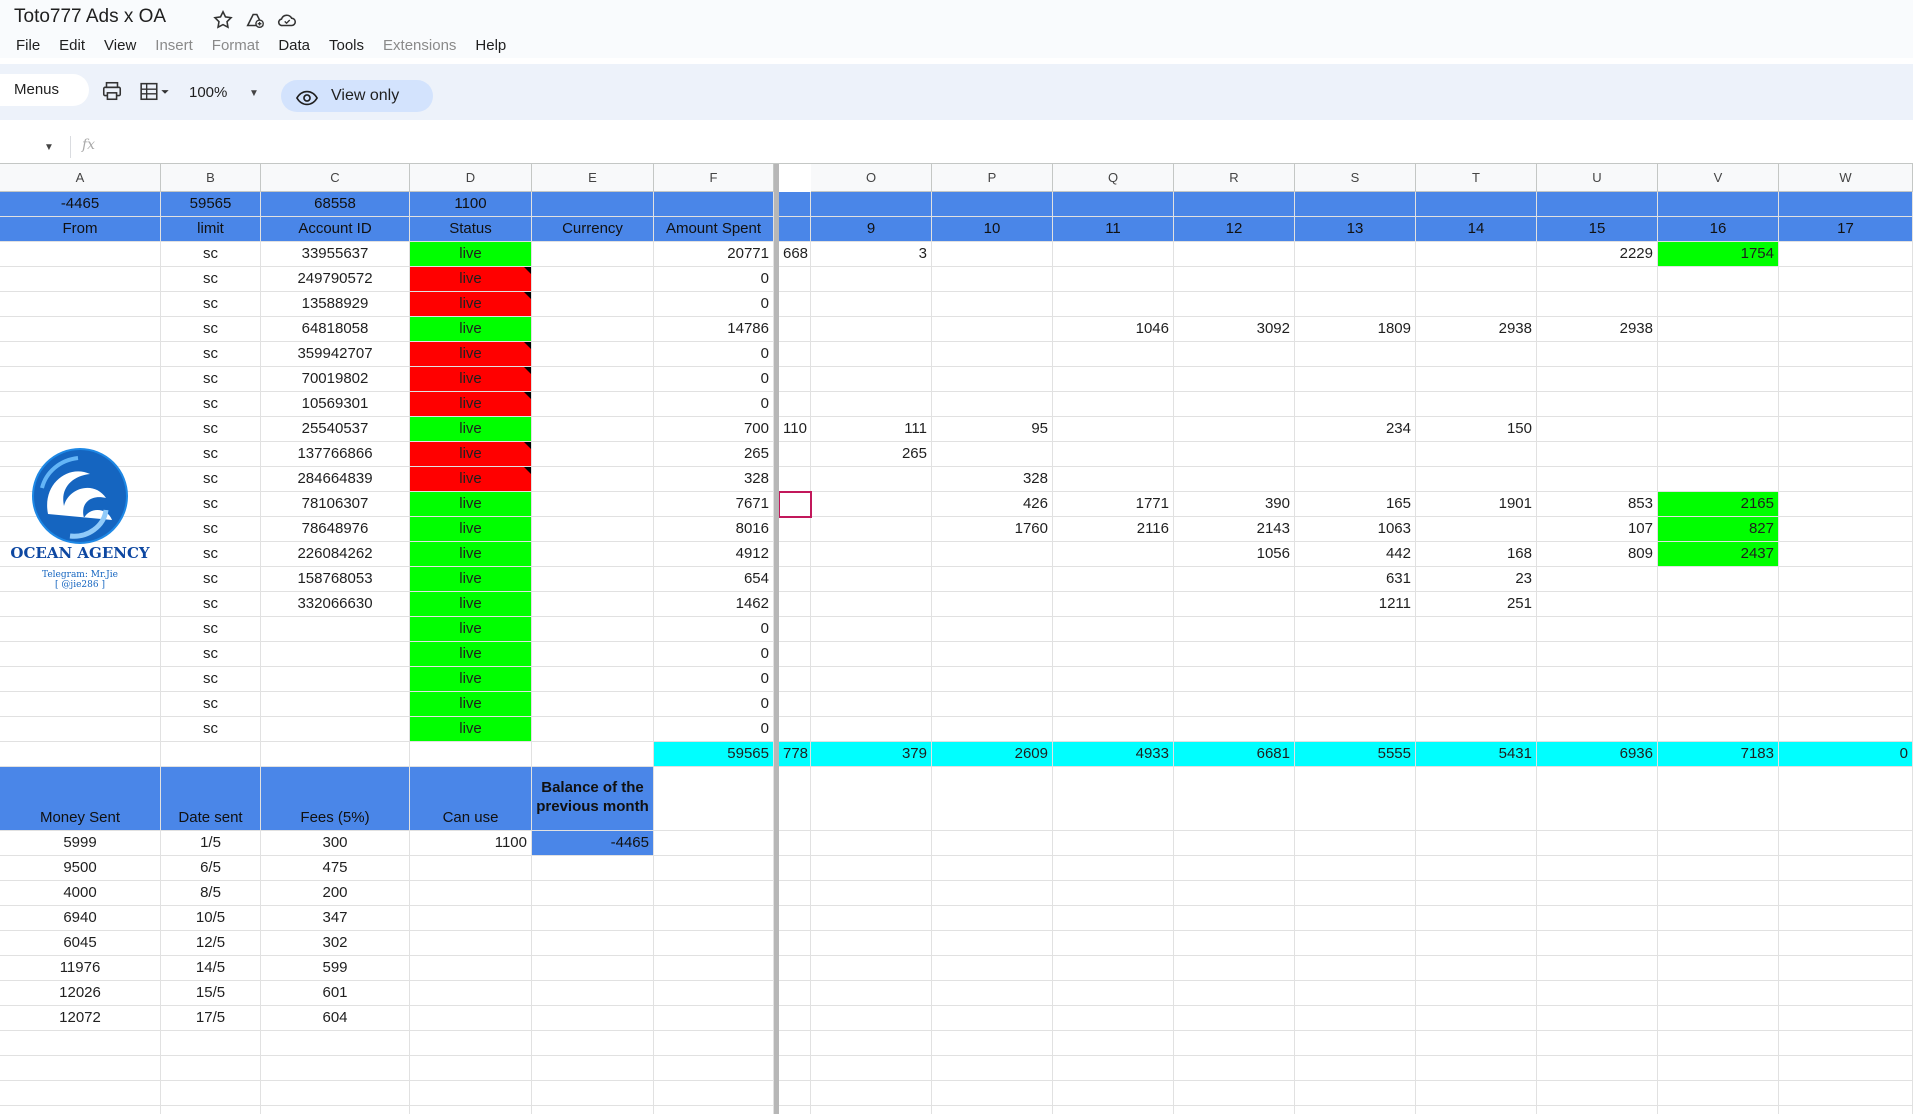 The width and height of the screenshot is (1913, 1114). I want to click on payments-header-cell: Money Sent, so click(80, 799).